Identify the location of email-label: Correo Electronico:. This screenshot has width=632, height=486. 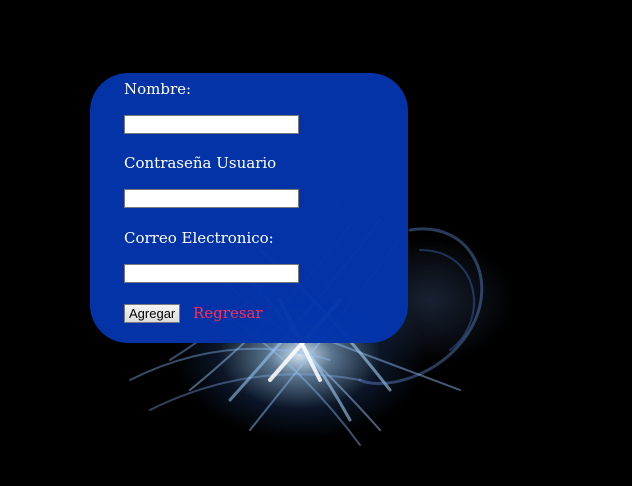
(199, 238).